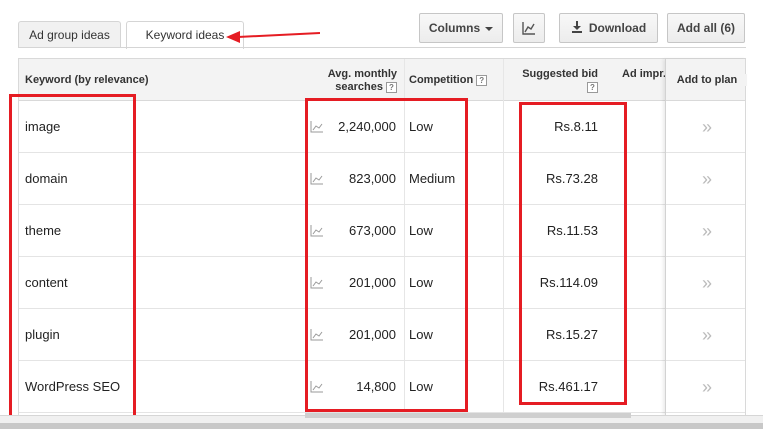 This screenshot has height=429, width=763. Describe the element at coordinates (560, 74) in the screenshot. I see `header-suggested-bid-label: Suggested bid` at that location.